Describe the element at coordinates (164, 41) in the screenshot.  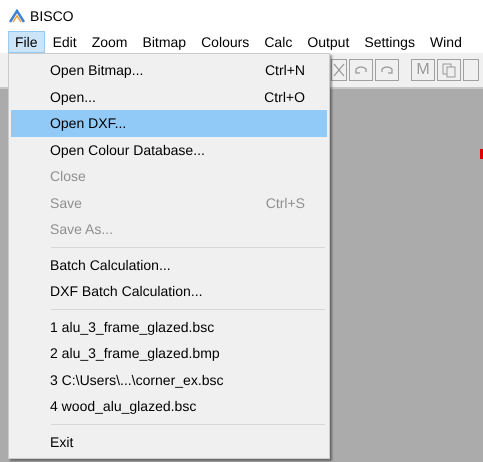
I see `menu-bar-item: Bitmap` at that location.